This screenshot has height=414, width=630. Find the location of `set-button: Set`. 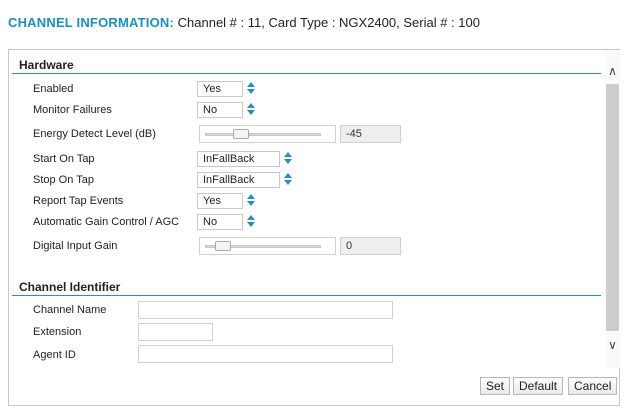

set-button: Set is located at coordinates (495, 386).